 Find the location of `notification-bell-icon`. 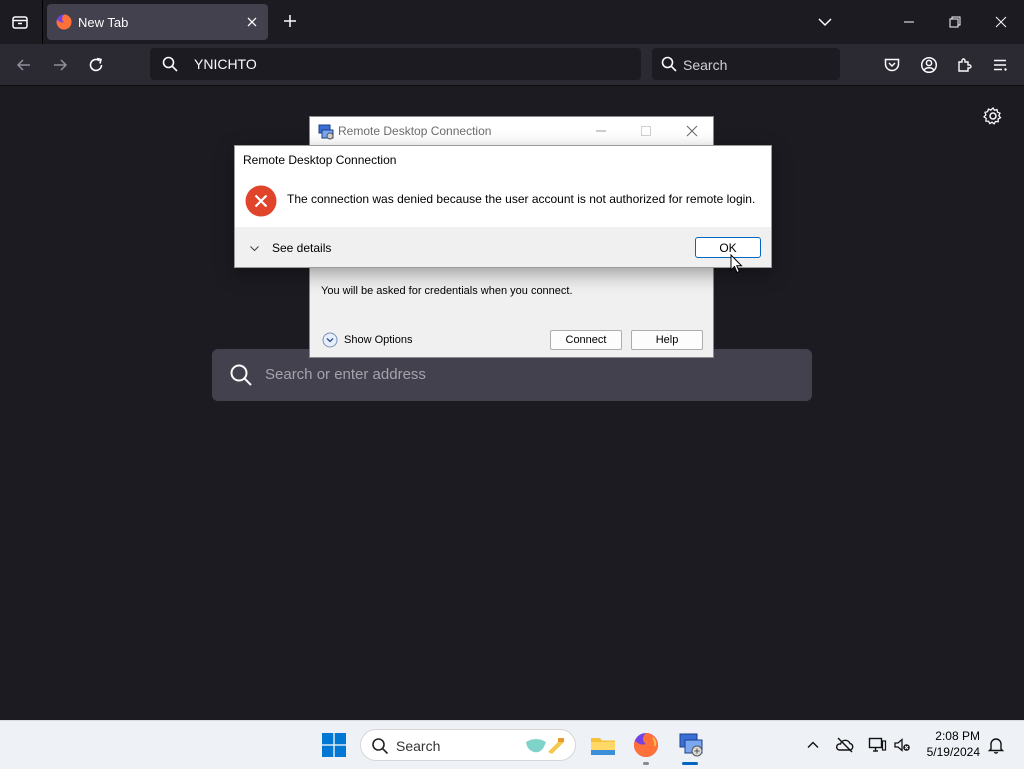

notification-bell-icon is located at coordinates (996, 745).